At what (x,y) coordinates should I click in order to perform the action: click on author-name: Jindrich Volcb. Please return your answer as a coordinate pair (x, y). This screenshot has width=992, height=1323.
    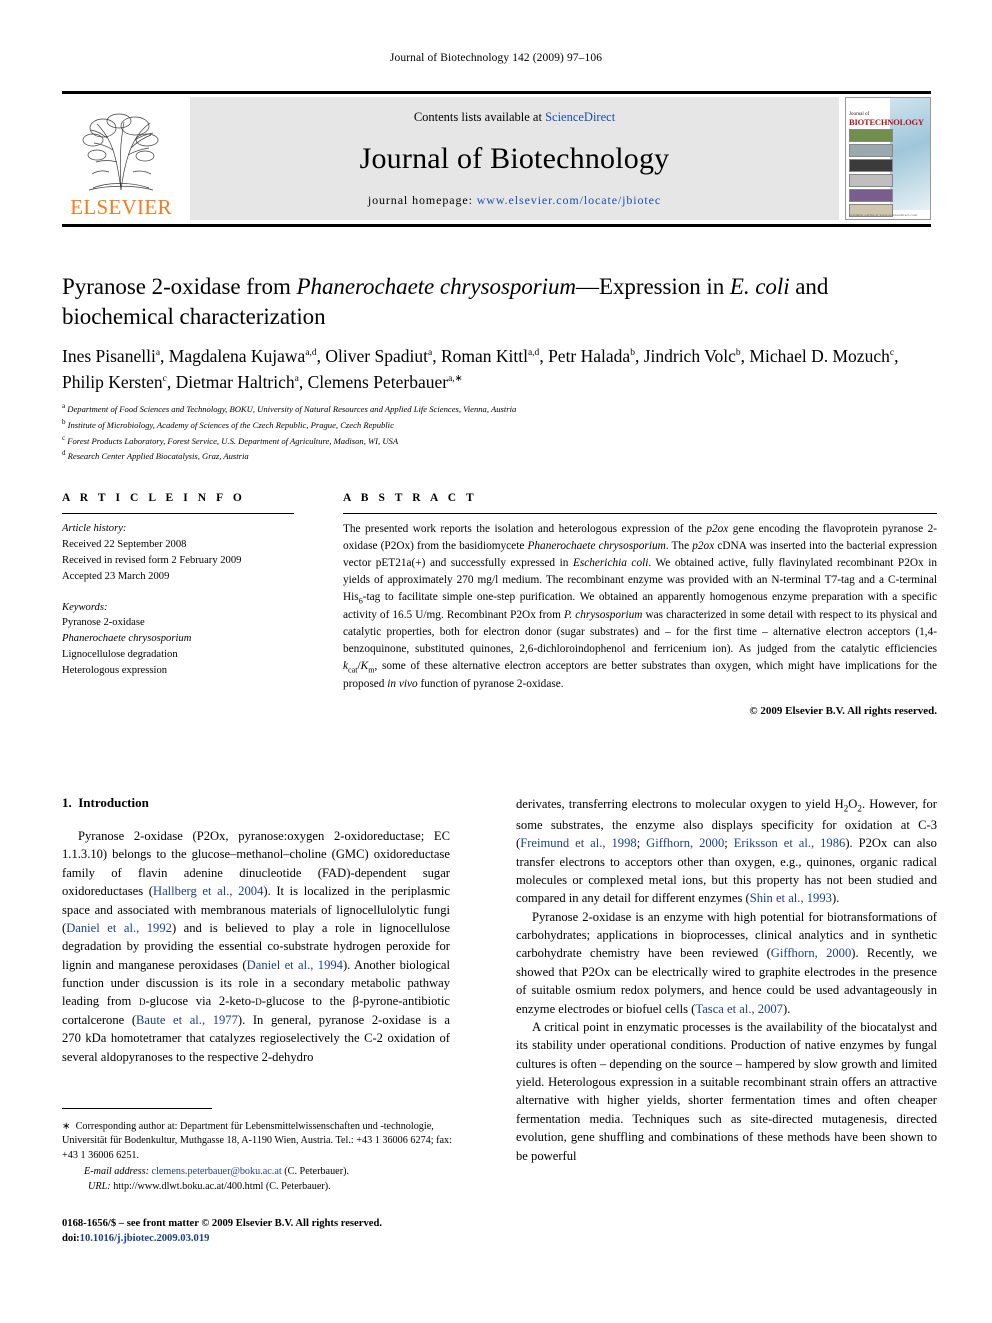
    Looking at the image, I should click on (692, 356).